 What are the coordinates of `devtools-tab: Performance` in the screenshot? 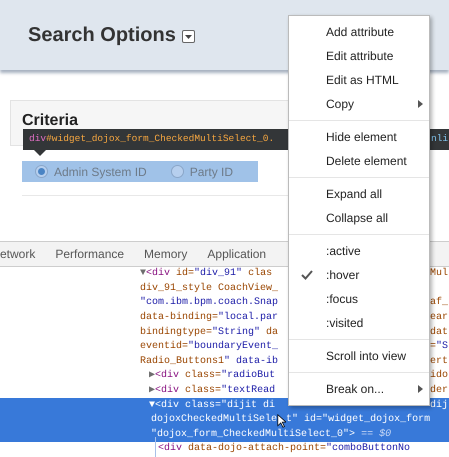 It's located at (89, 254).